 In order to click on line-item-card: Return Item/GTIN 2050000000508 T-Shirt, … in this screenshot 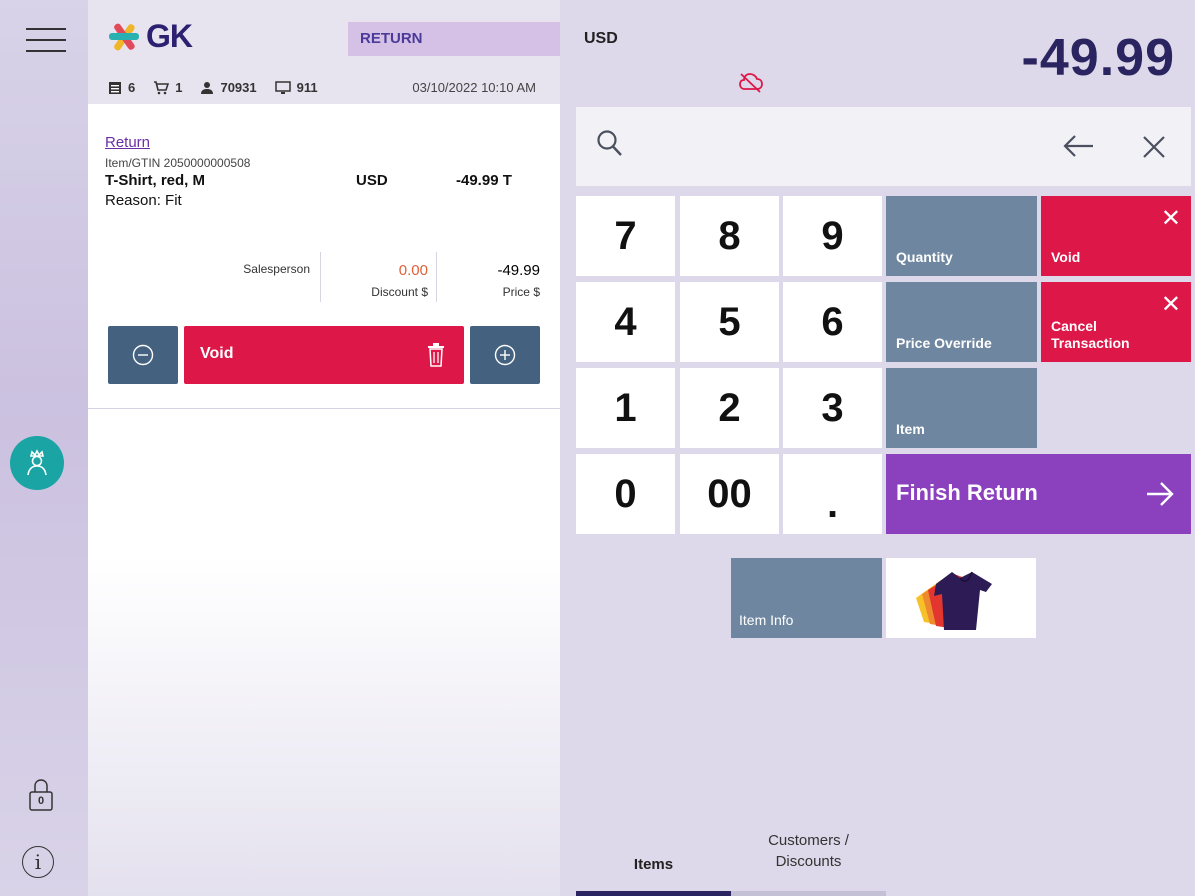, I will do `click(324, 256)`.